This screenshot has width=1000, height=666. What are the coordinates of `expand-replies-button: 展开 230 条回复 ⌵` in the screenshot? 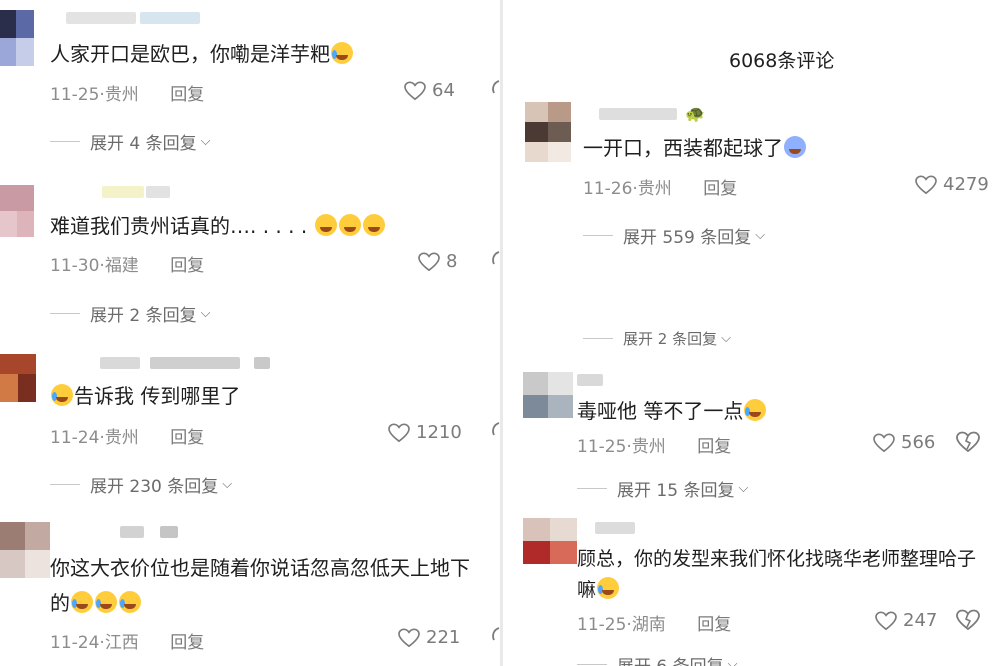 It's located at (141, 484).